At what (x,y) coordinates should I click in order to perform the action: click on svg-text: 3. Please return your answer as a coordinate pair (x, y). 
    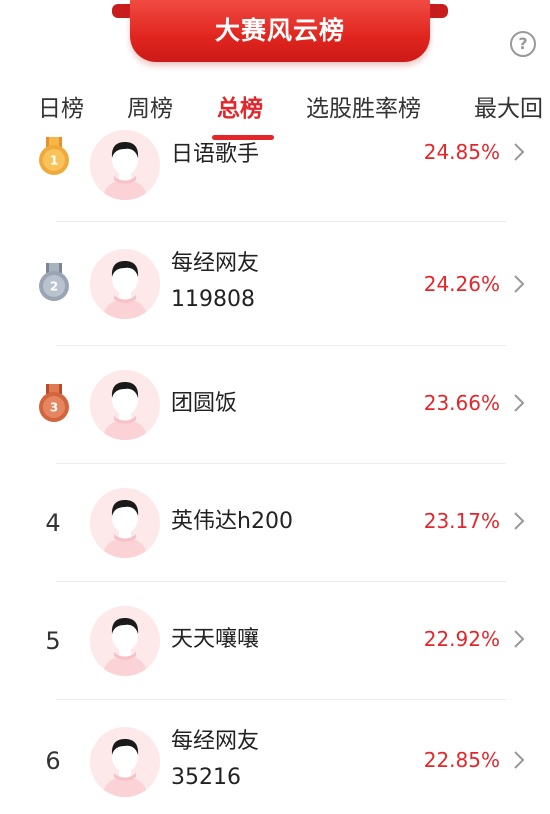
    Looking at the image, I should click on (54, 408).